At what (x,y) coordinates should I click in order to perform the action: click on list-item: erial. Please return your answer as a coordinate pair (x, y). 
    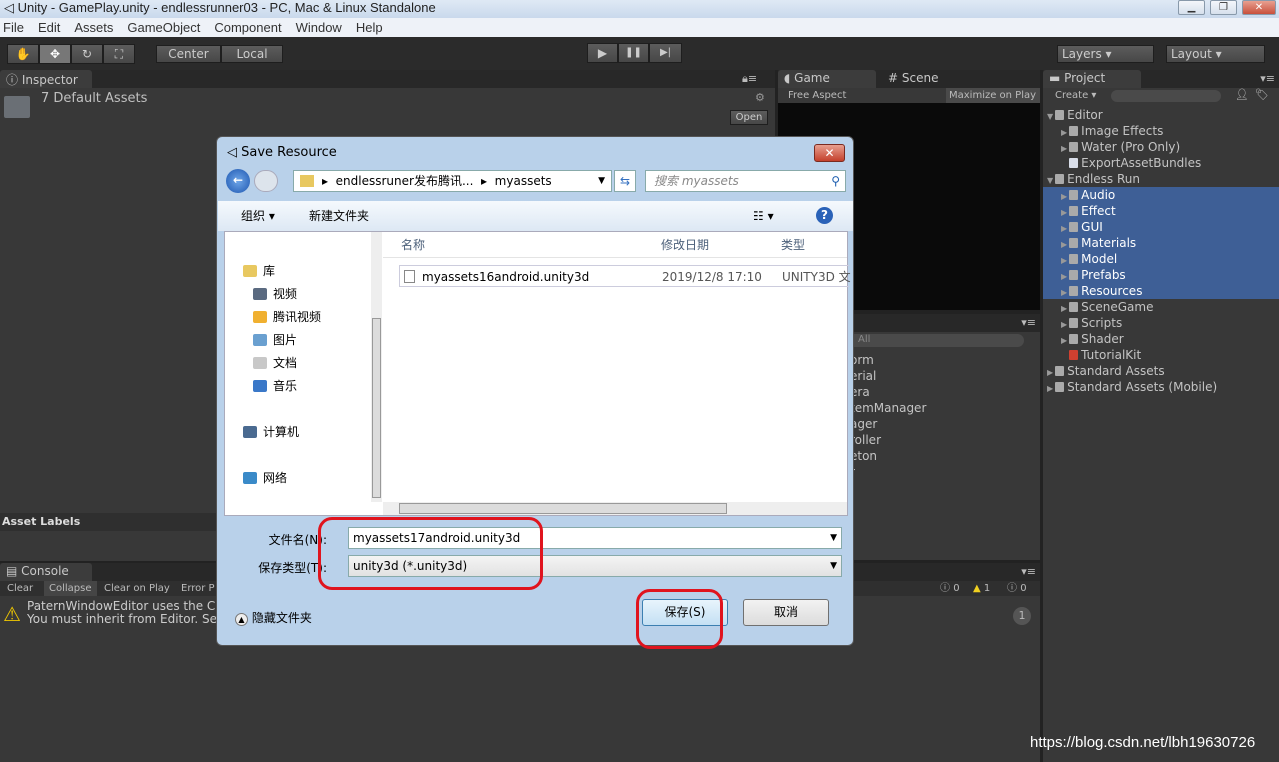
    Looking at the image, I should click on (888, 376).